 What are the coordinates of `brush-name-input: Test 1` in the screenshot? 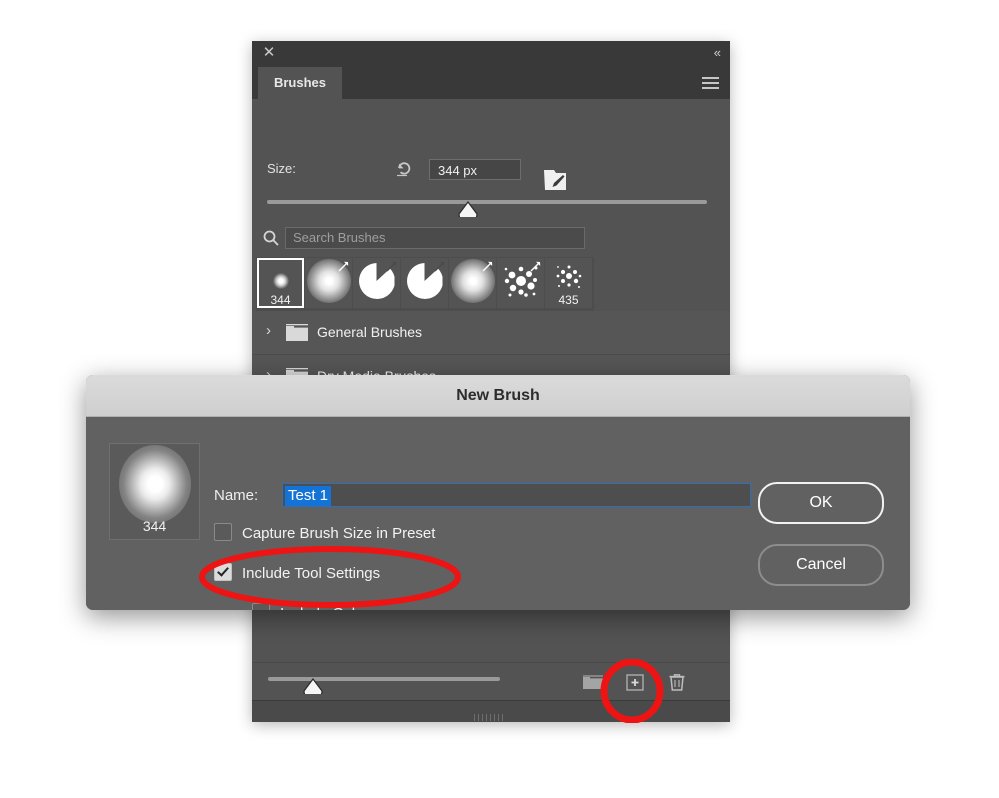 It's located at (516, 495).